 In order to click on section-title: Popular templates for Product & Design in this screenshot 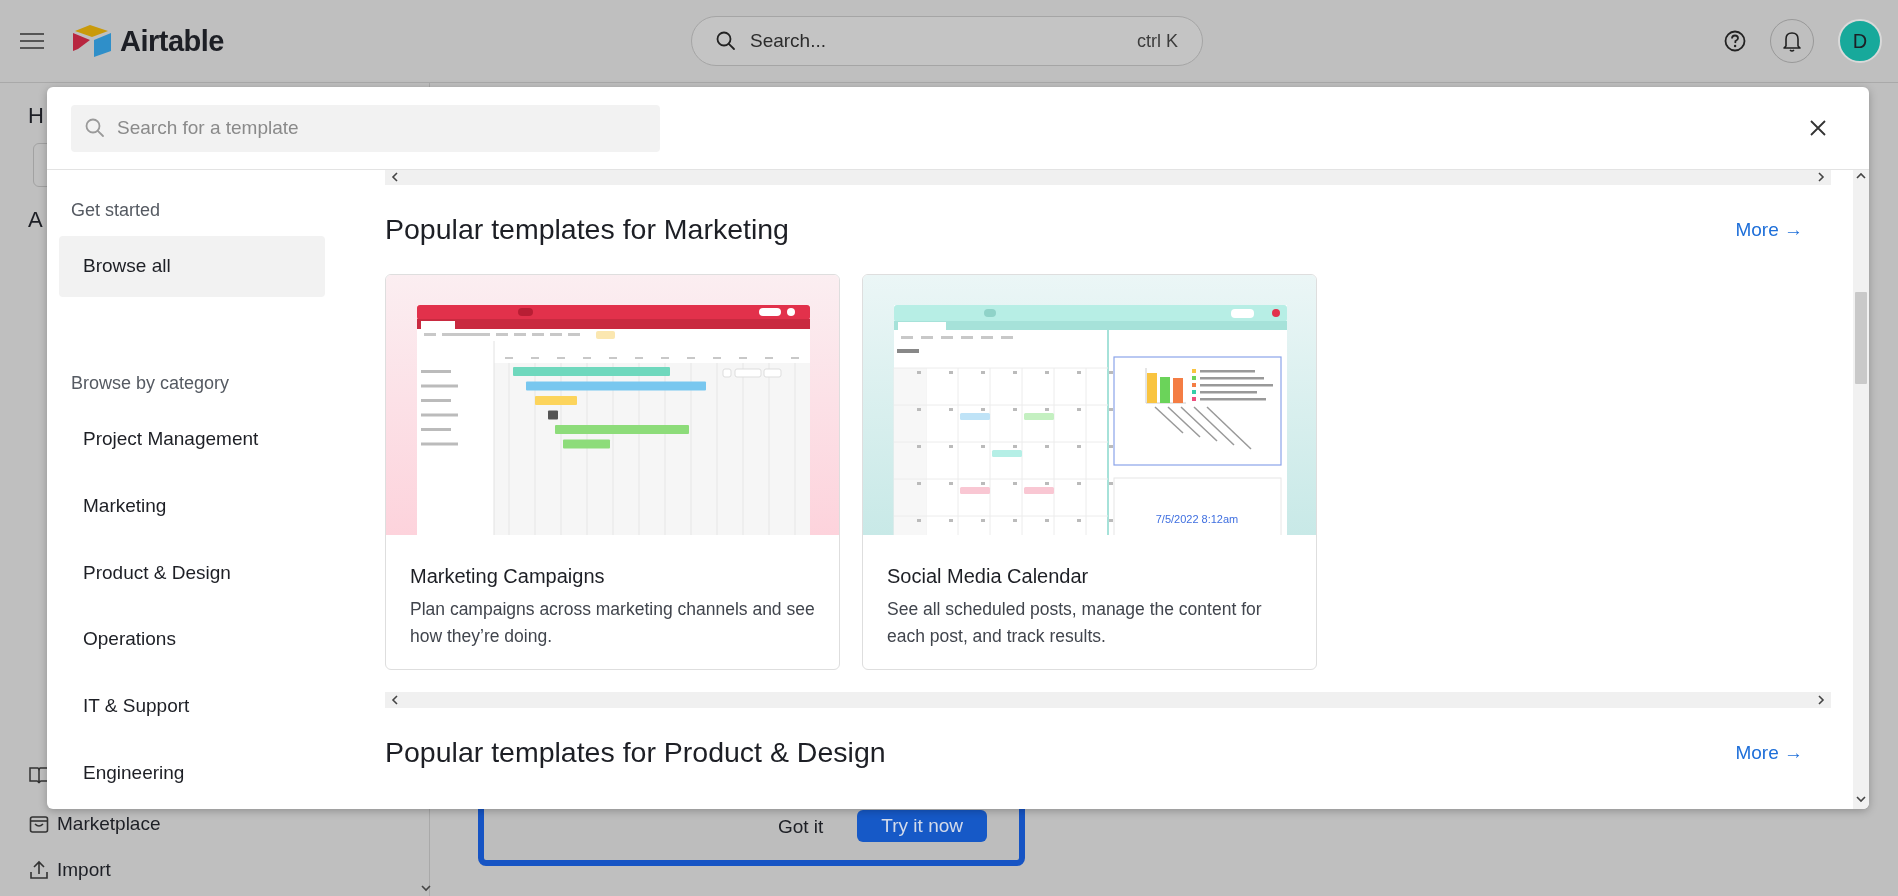, I will do `click(635, 752)`.